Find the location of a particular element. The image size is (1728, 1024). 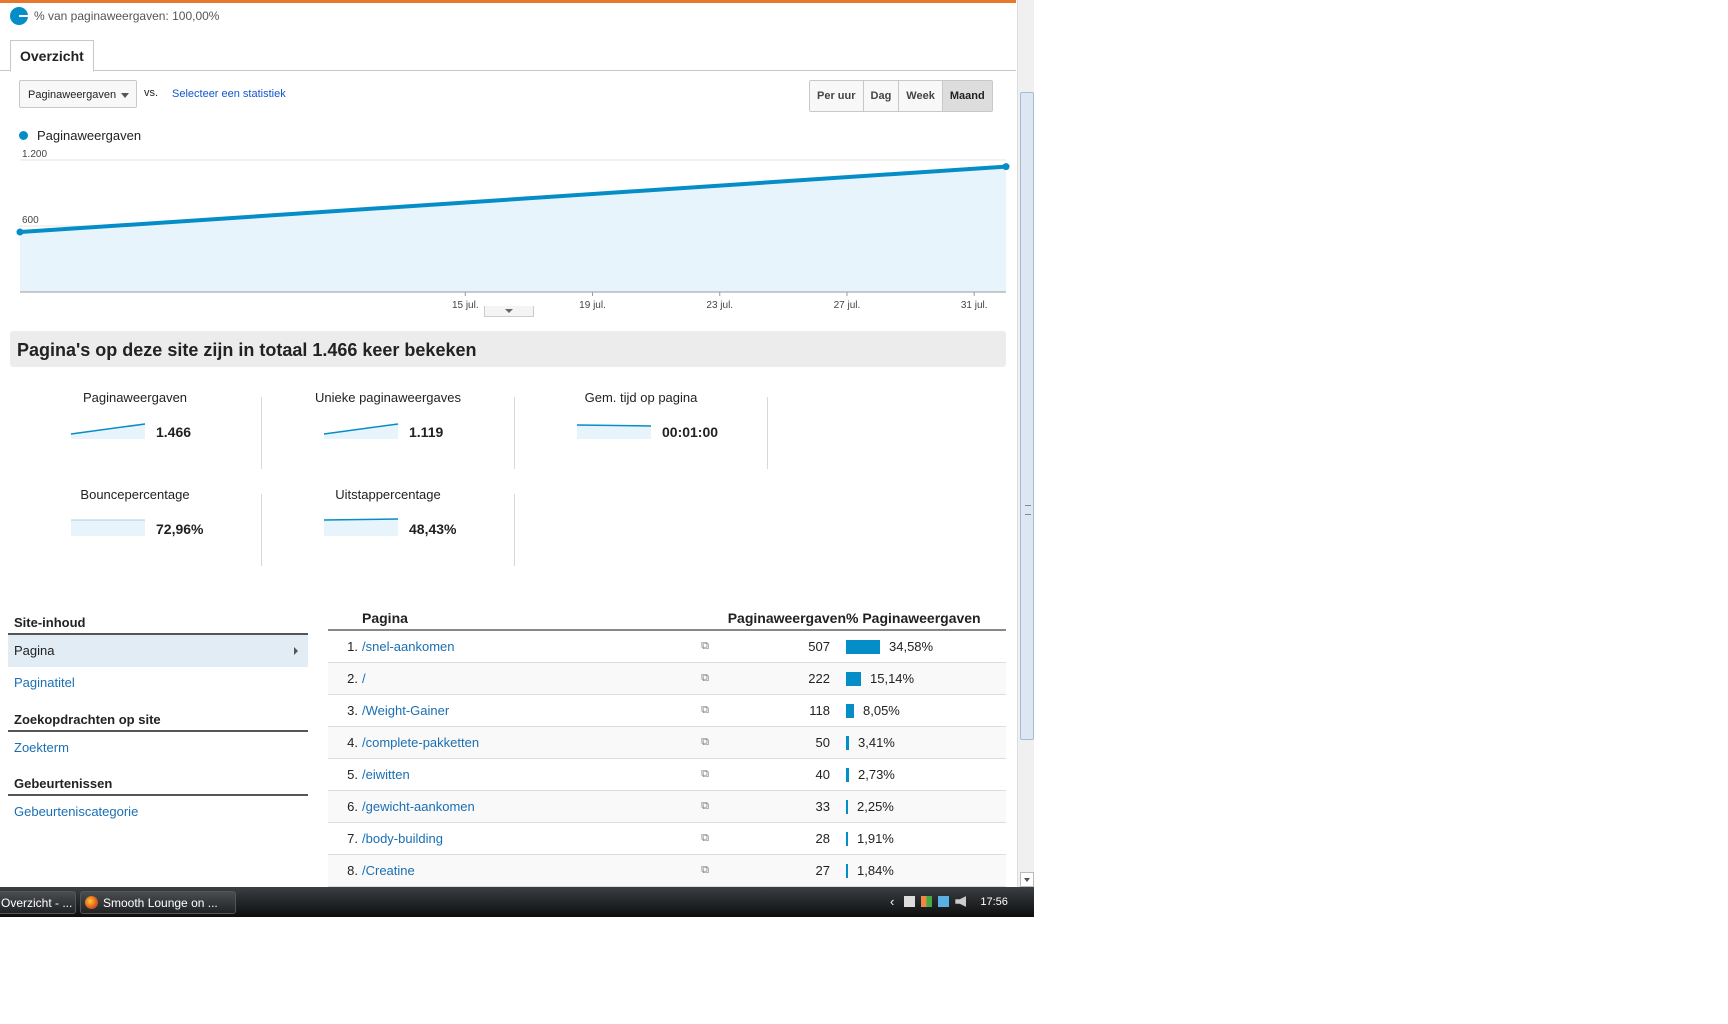

row-views: 40 is located at coordinates (783, 774).